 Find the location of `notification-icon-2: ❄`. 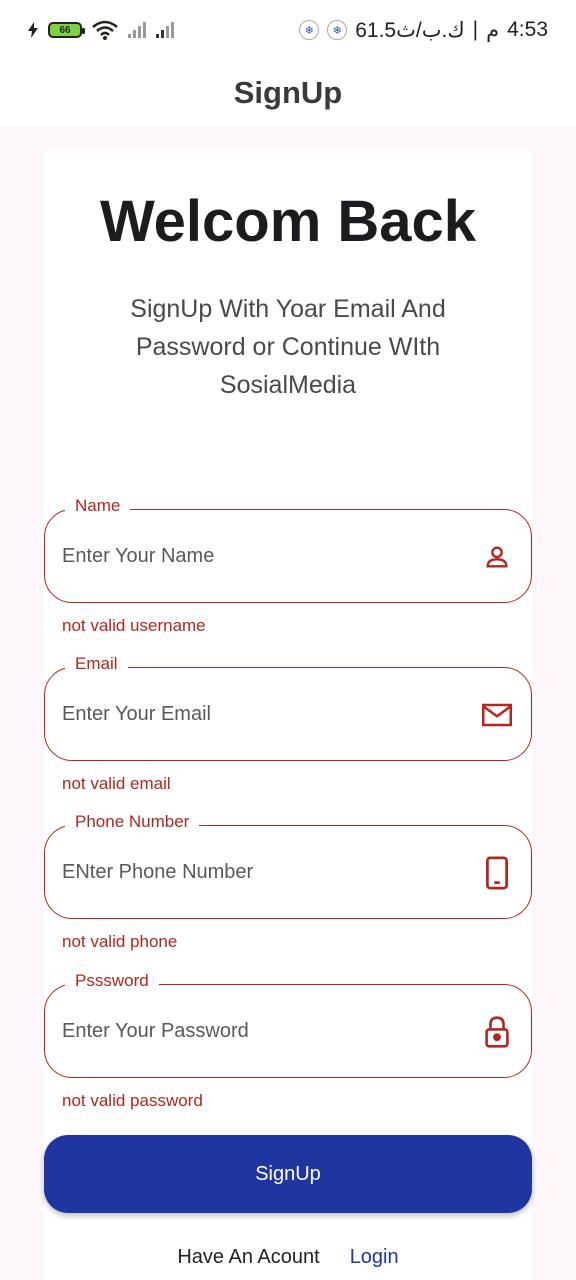

notification-icon-2: ❄ is located at coordinates (337, 30).